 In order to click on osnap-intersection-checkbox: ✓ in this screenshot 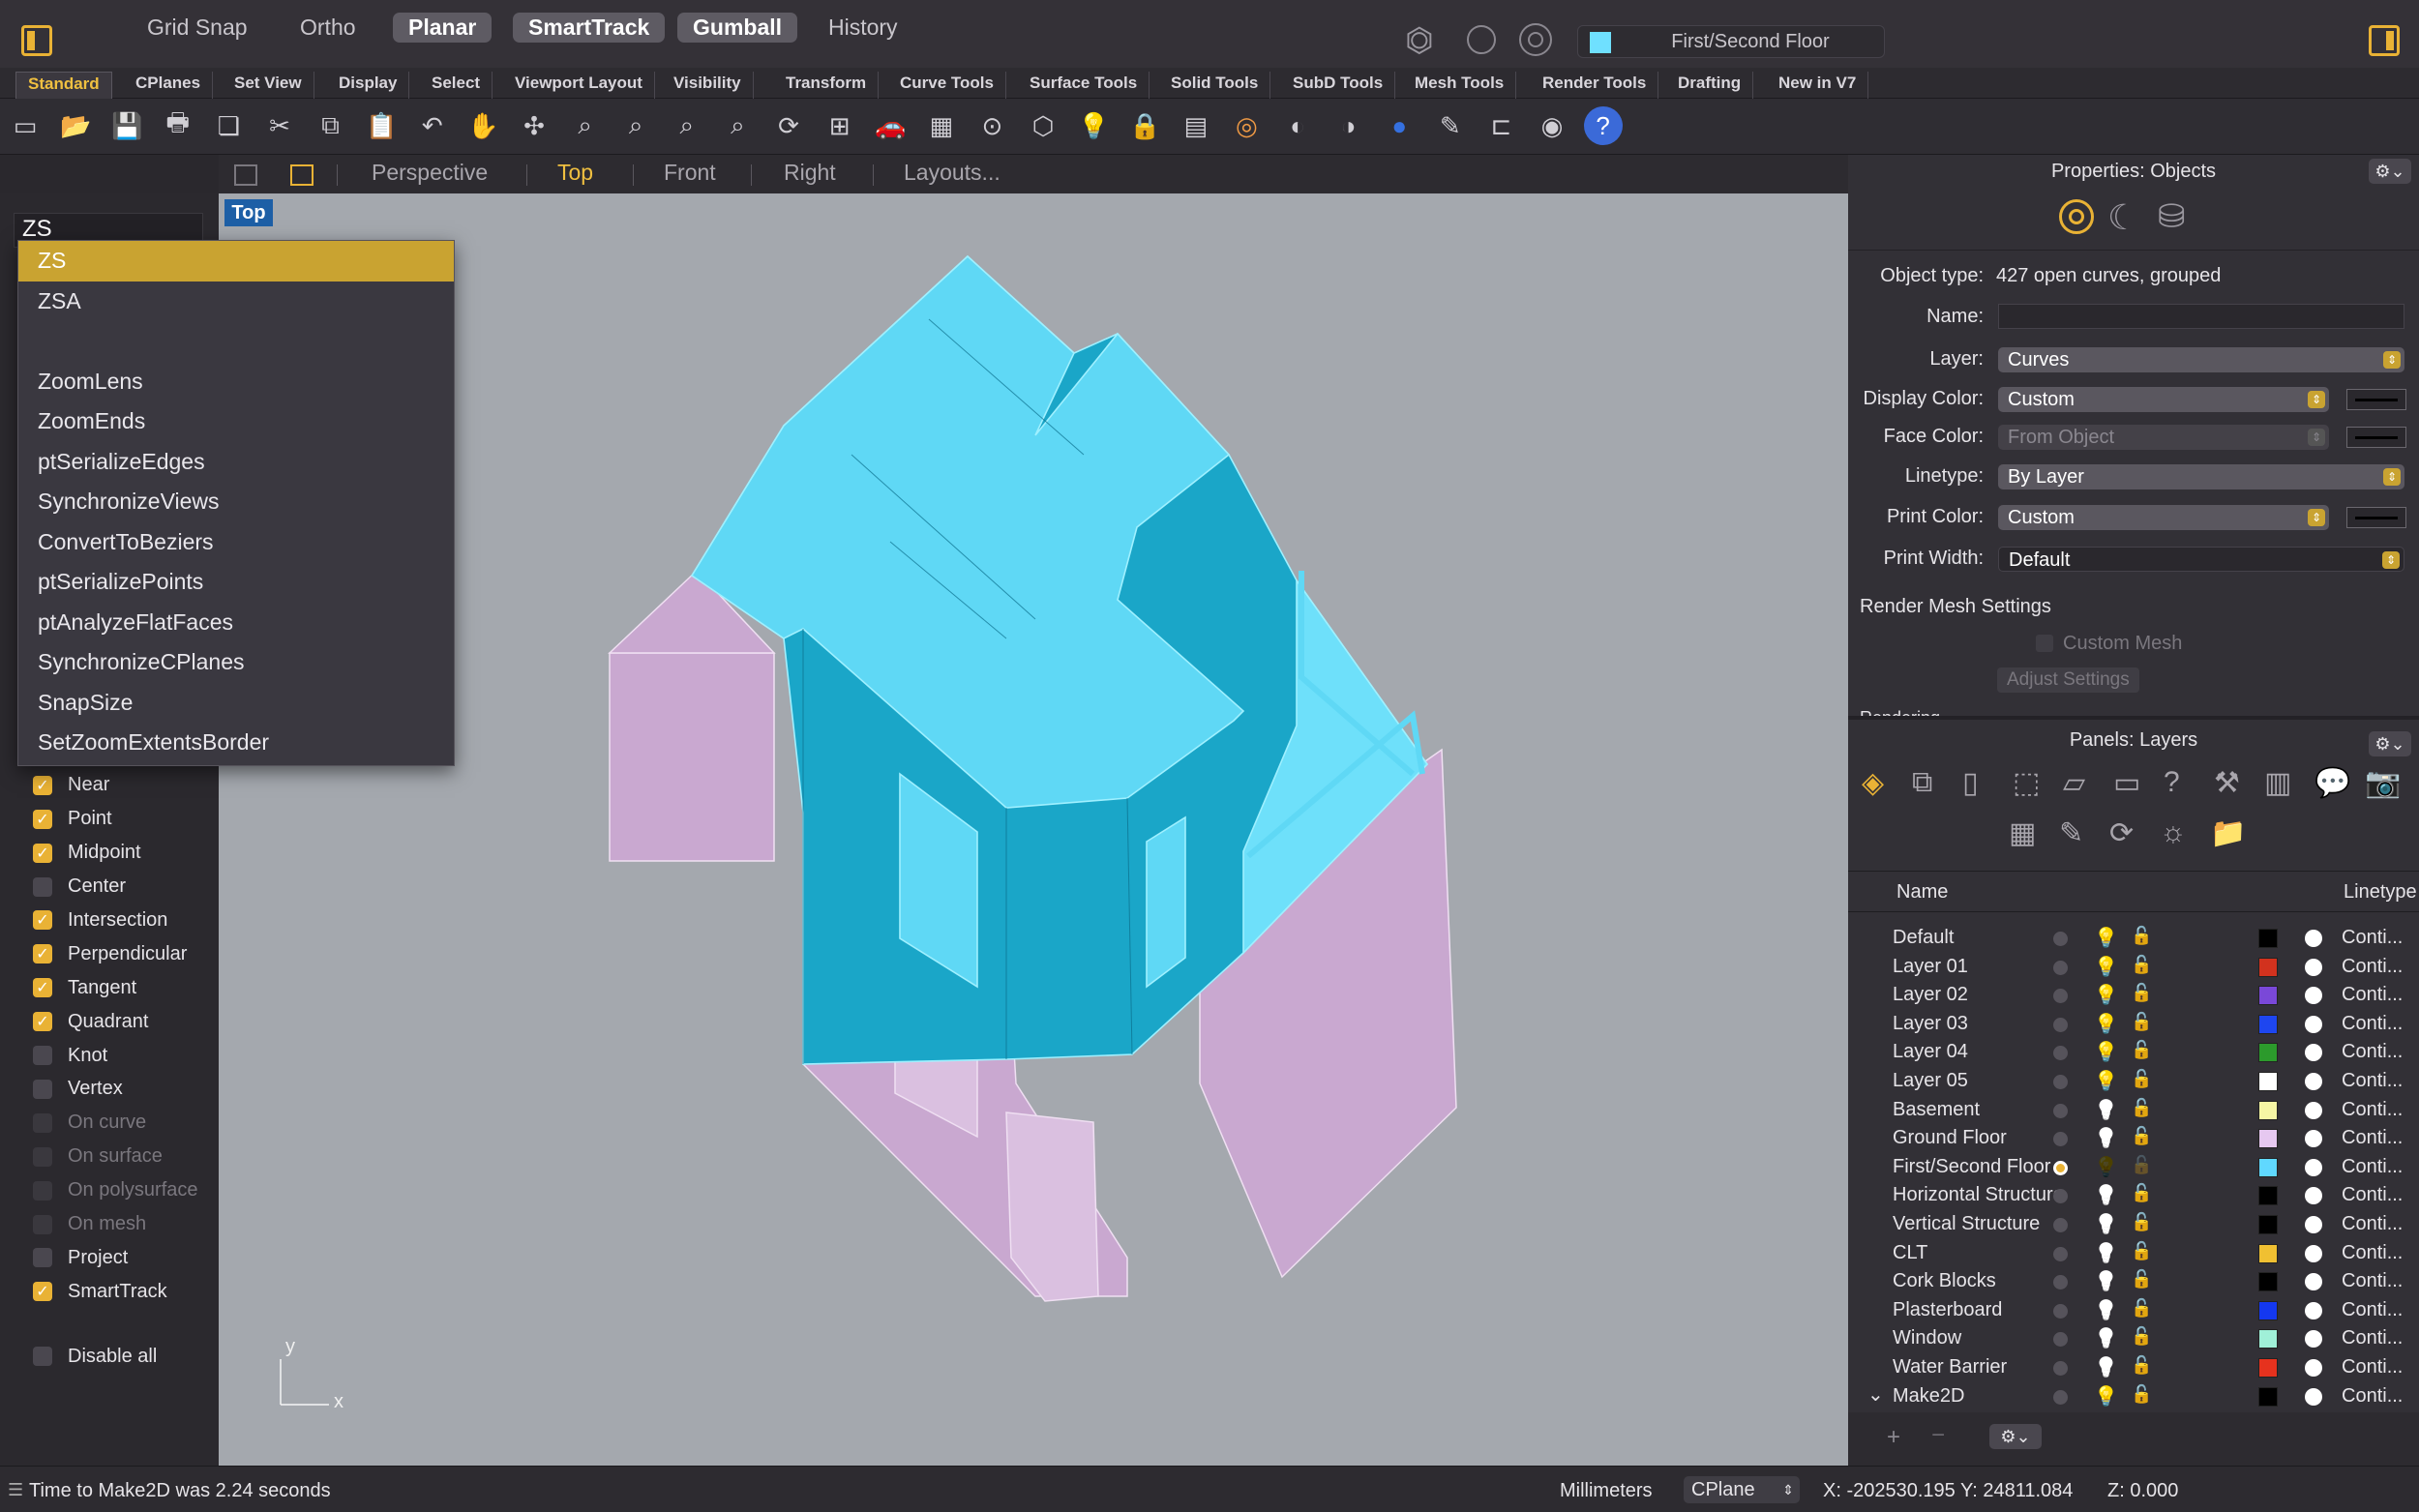, I will do `click(43, 921)`.